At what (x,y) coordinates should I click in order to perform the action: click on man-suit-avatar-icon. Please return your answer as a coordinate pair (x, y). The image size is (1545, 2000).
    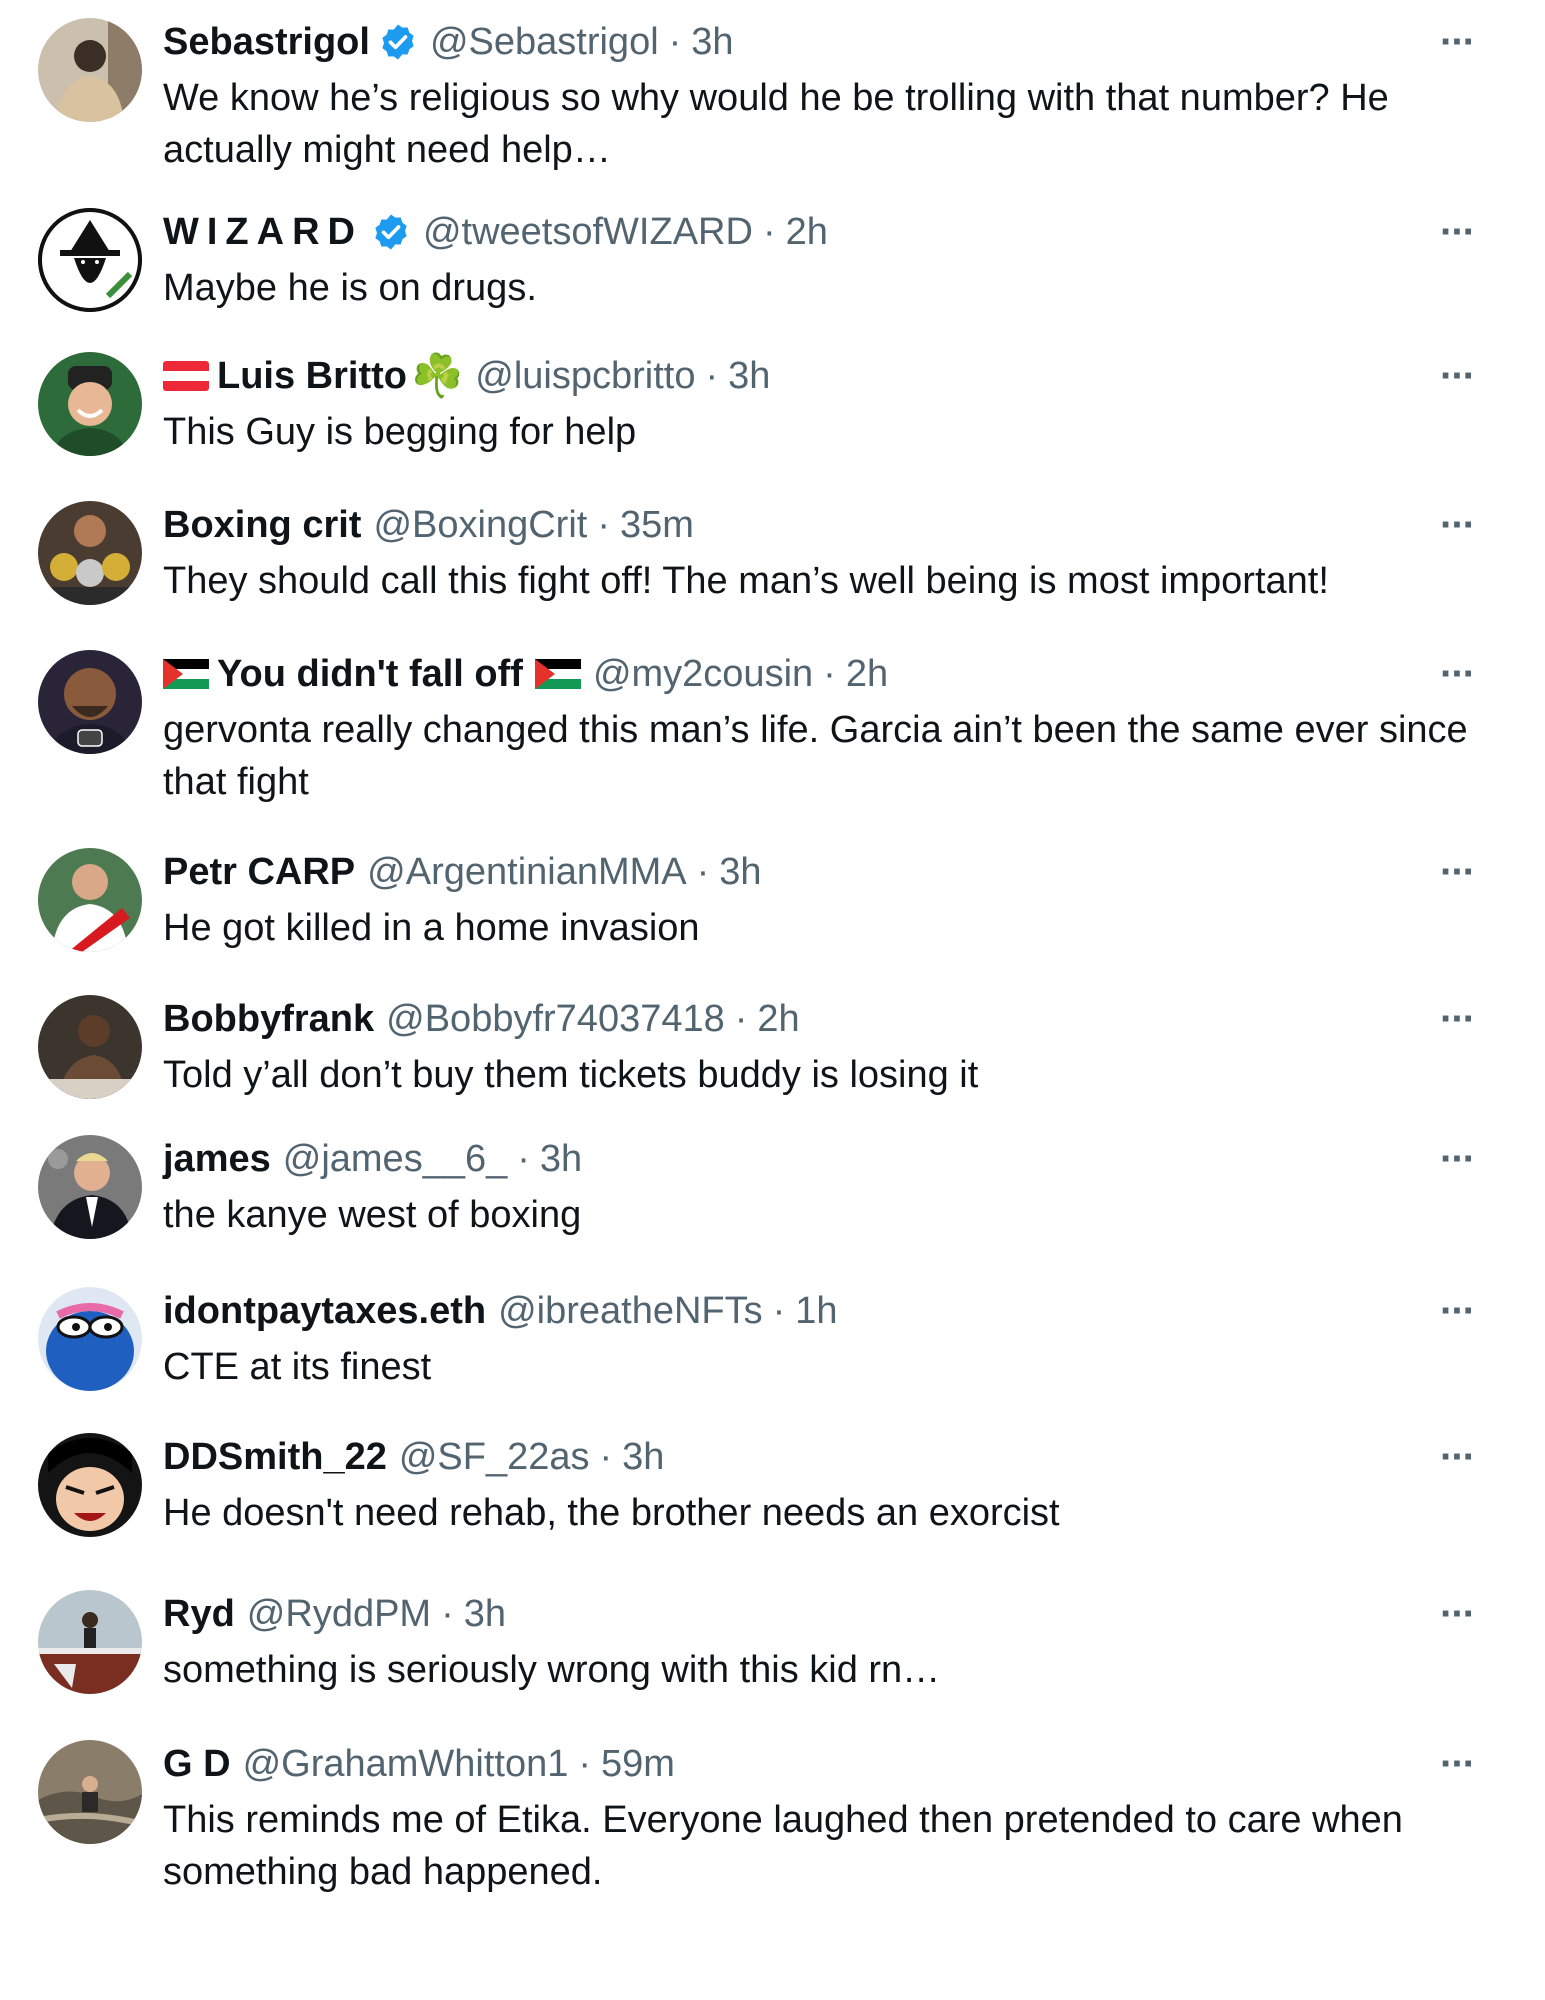
    Looking at the image, I should click on (90, 1187).